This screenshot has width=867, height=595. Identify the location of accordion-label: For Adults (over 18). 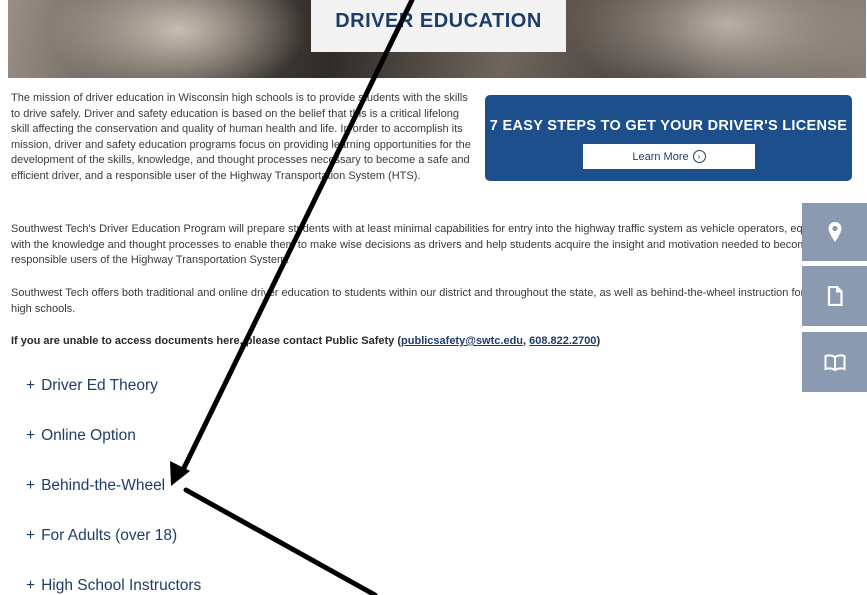
(109, 535).